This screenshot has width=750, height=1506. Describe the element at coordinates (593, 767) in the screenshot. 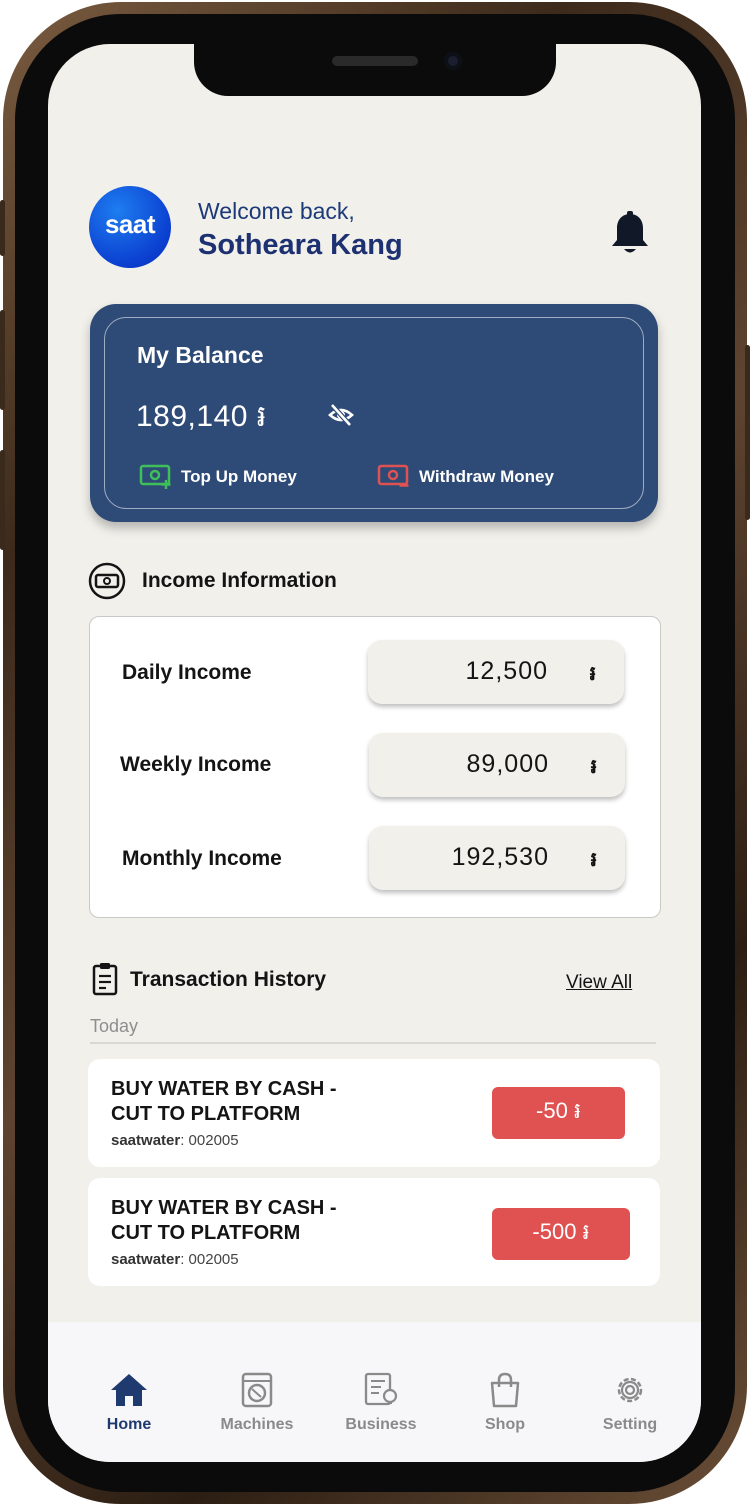

I see `weekly-income-currency: ៛` at that location.